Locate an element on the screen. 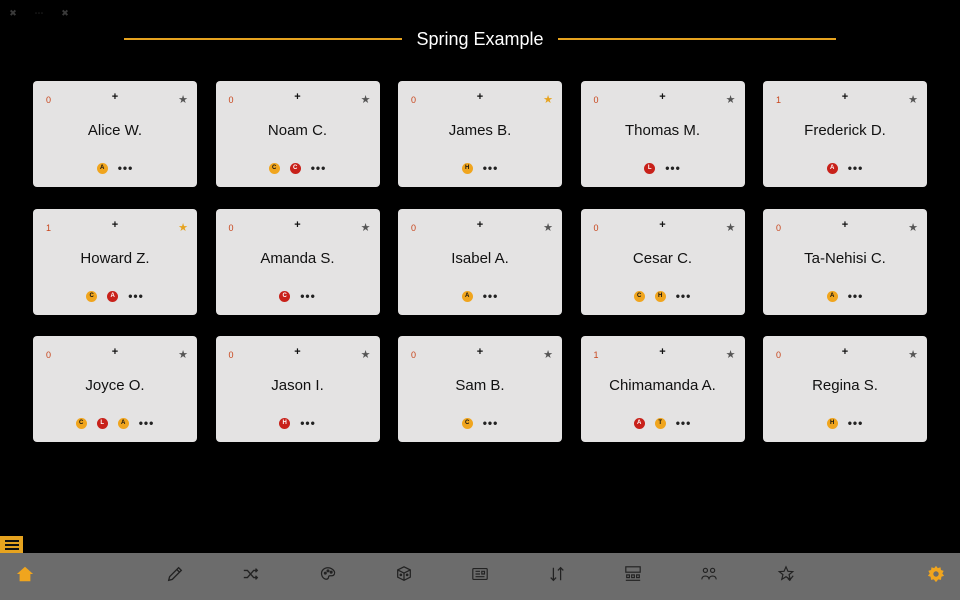 This screenshot has height=600, width=960. pencil-button is located at coordinates (175, 576).